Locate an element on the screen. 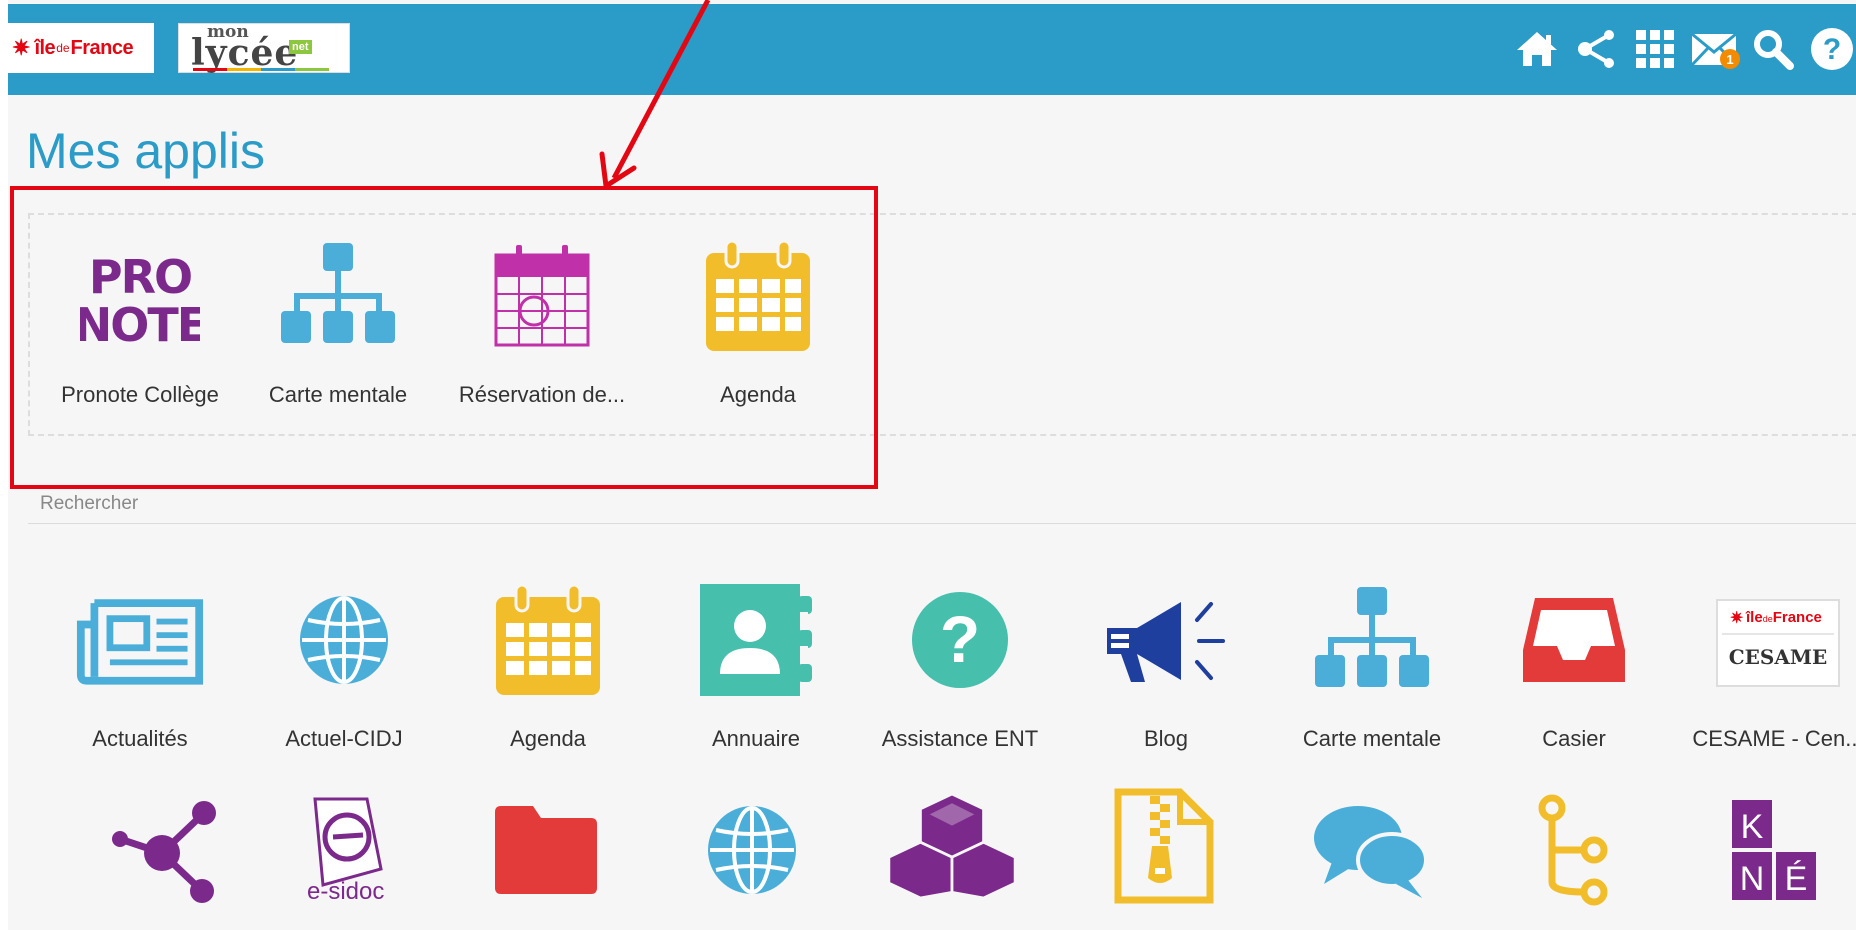 The width and height of the screenshot is (1856, 930). cesame-logo-idf: îledeFrance is located at coordinates (1783, 617).